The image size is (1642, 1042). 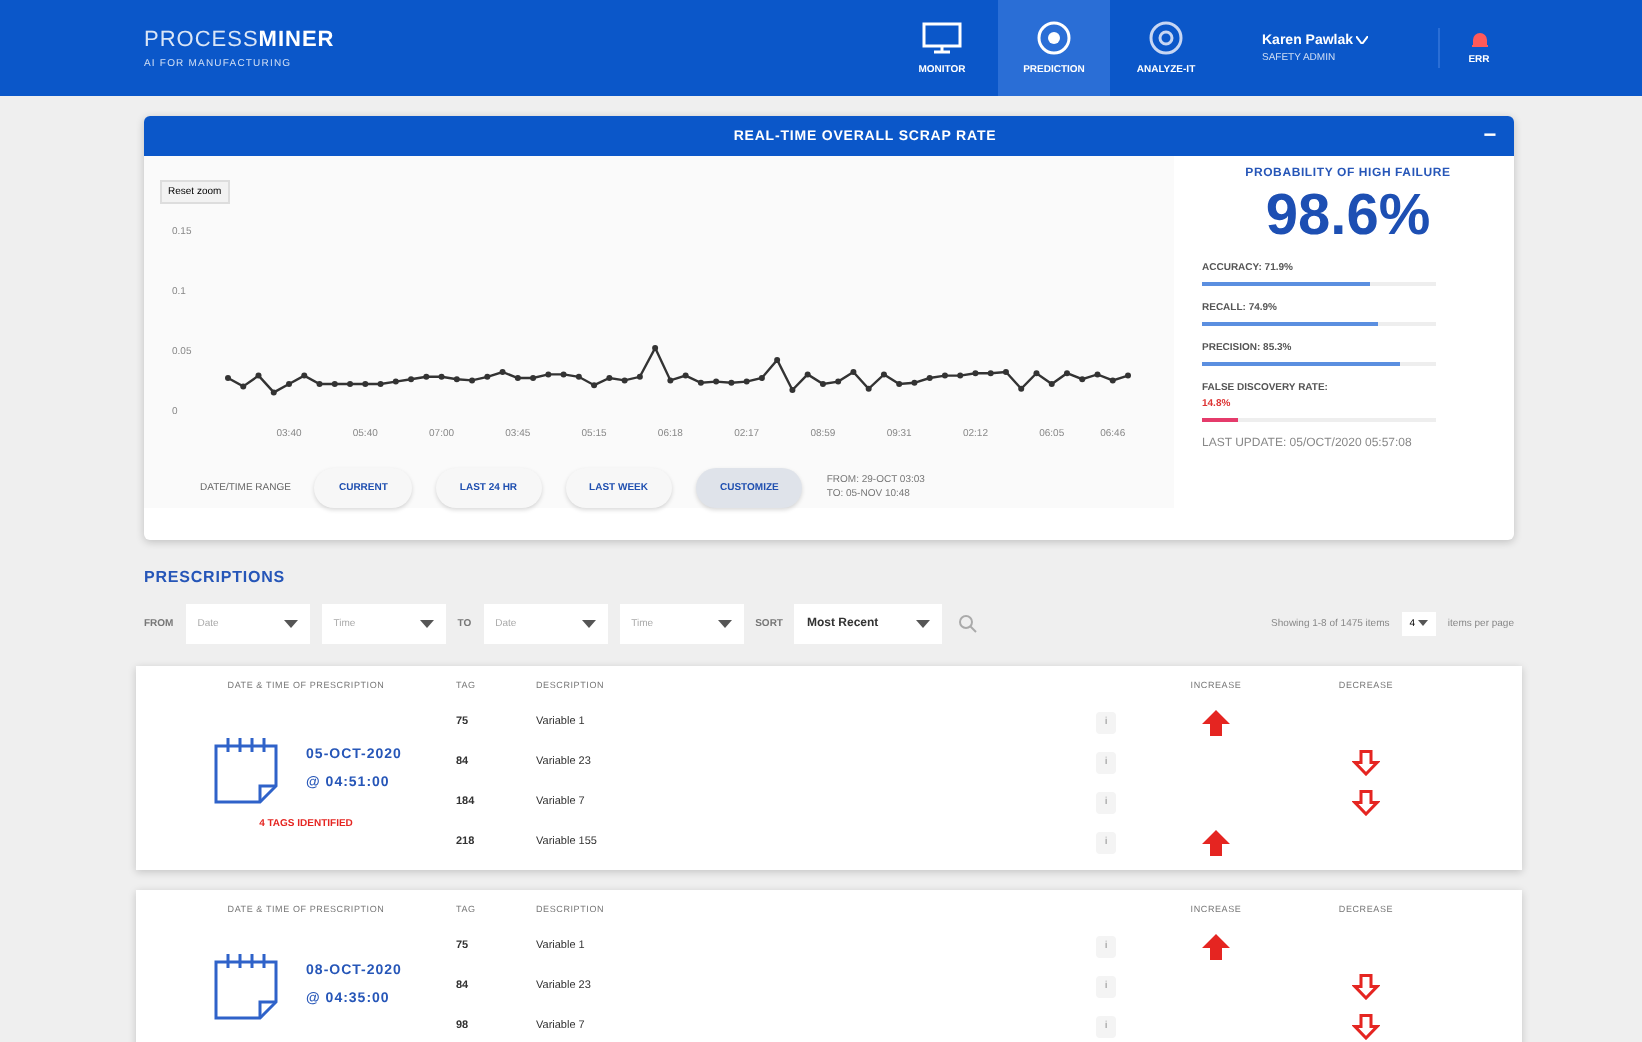 I want to click on section-title: PRESCRIPTIONS, so click(x=216, y=577).